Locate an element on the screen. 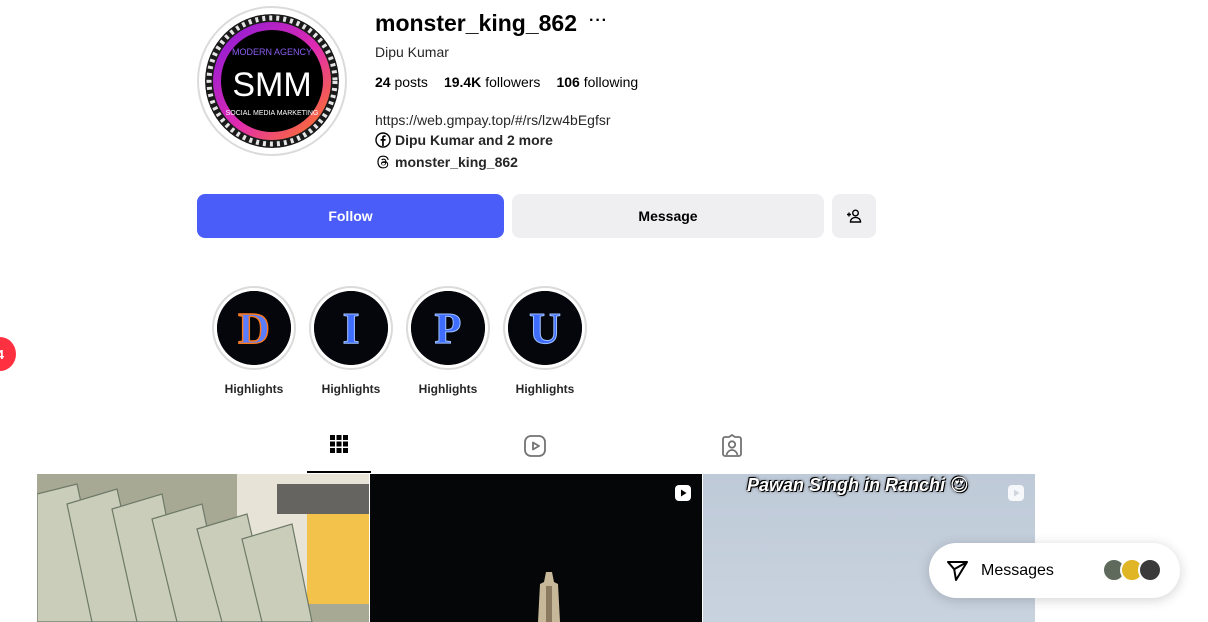 The image size is (1208, 622). facebook-link: Dipu Kumar and 2 more is located at coordinates (464, 140).